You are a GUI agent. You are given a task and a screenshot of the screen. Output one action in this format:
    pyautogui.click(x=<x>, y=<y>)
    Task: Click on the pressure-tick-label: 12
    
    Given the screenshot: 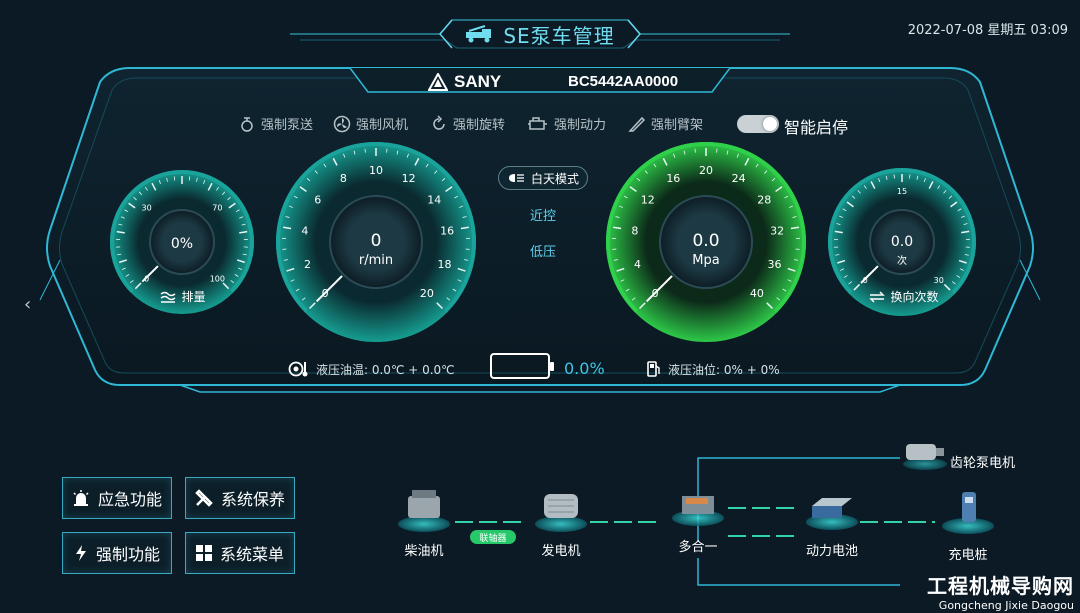 What is the action you would take?
    pyautogui.click(x=648, y=200)
    